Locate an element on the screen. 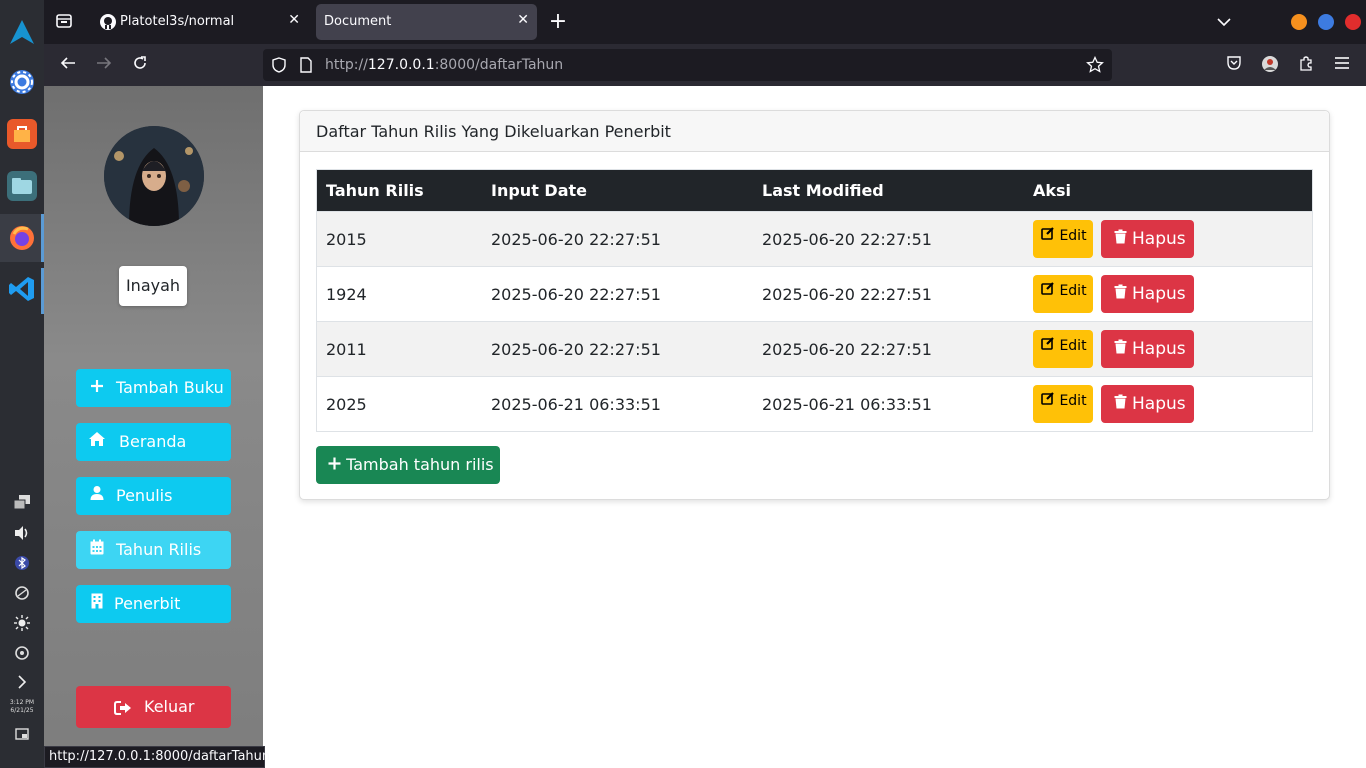 The width and height of the screenshot is (1366, 768). add-release-year-button: Tambah tahun rilis is located at coordinates (408, 465).